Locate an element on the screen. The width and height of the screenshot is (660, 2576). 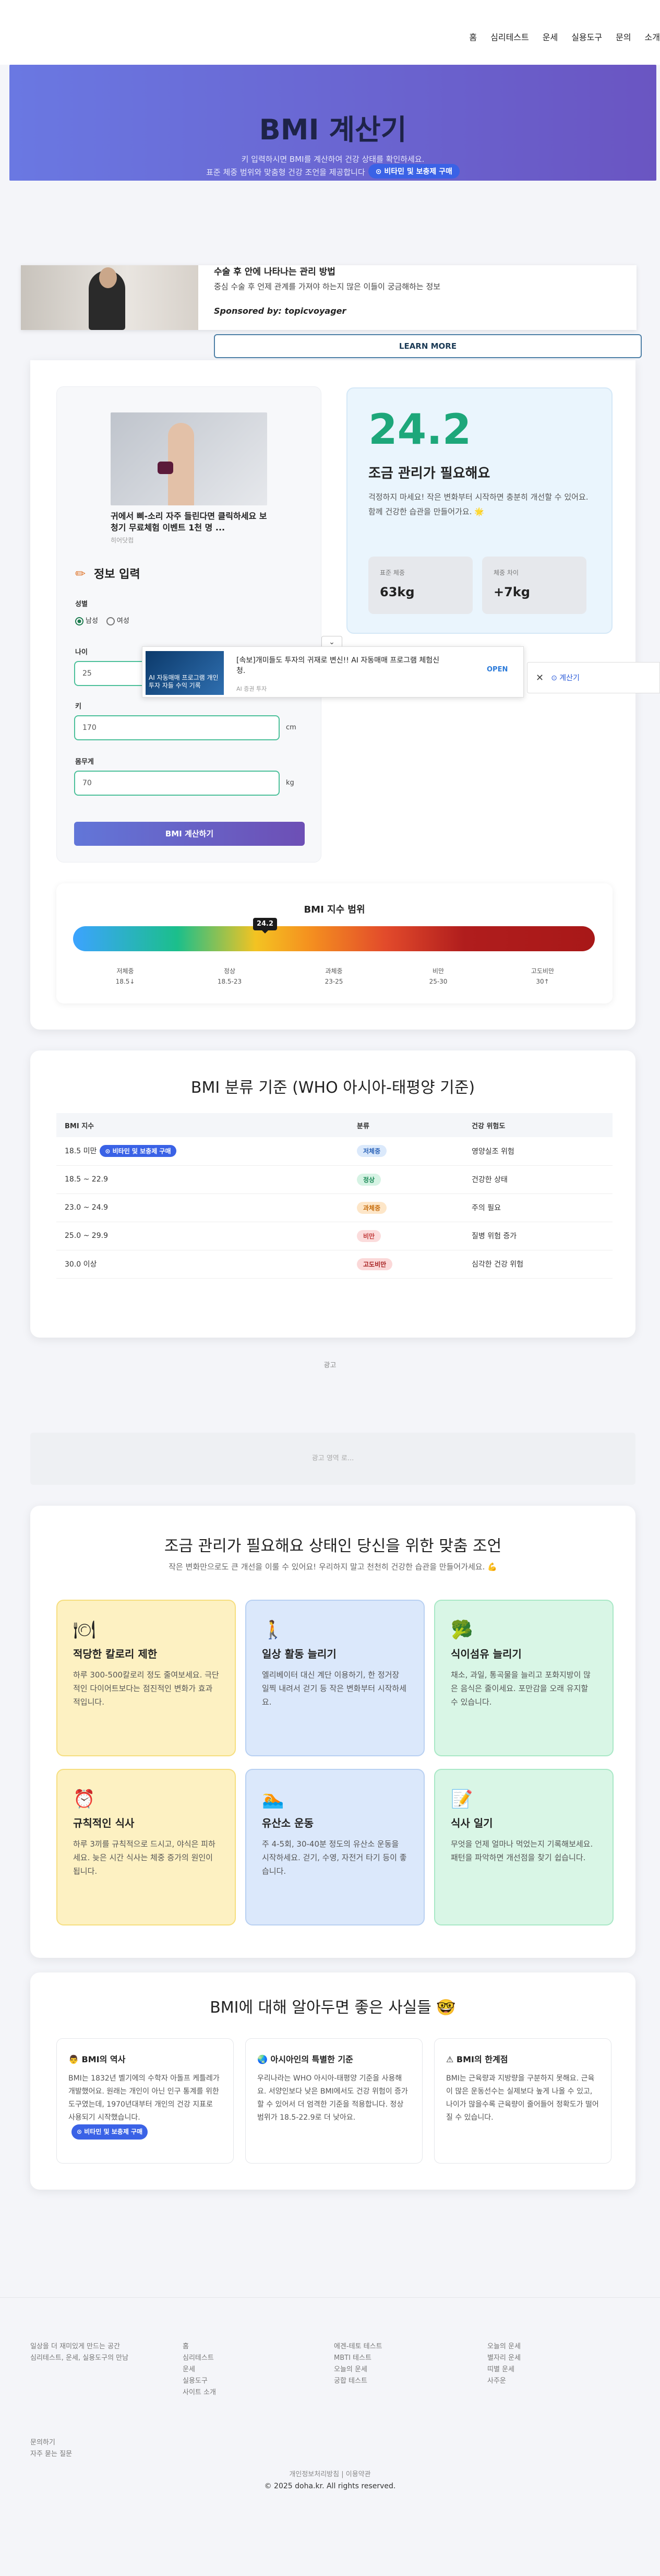
range-label-underweight: 저체중 18.5↓ is located at coordinates (125, 976).